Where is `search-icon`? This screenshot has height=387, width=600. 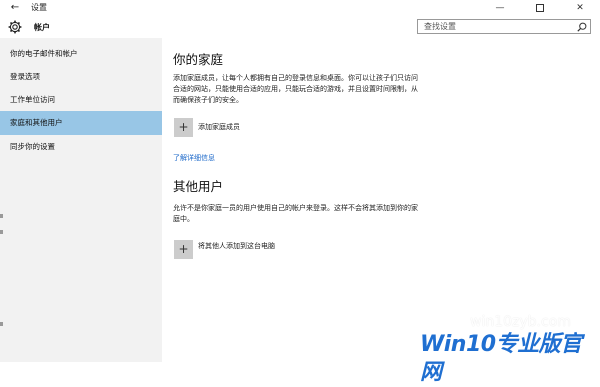
search-icon is located at coordinates (582, 27).